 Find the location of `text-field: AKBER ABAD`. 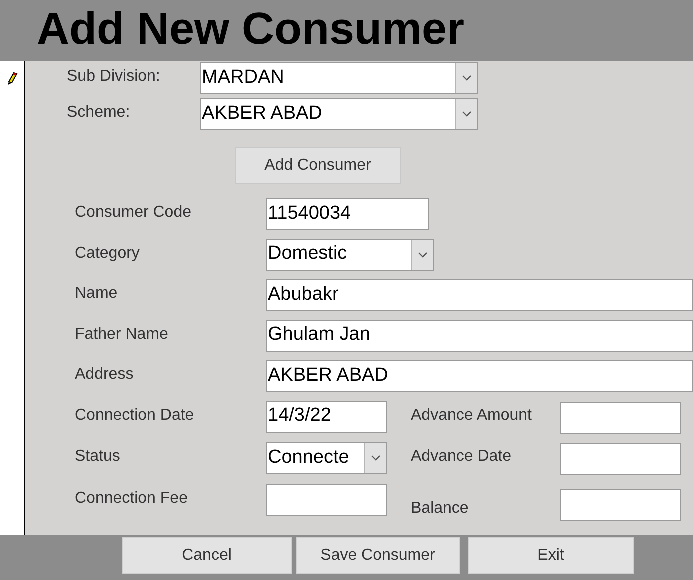

text-field: AKBER ABAD is located at coordinates (479, 376).